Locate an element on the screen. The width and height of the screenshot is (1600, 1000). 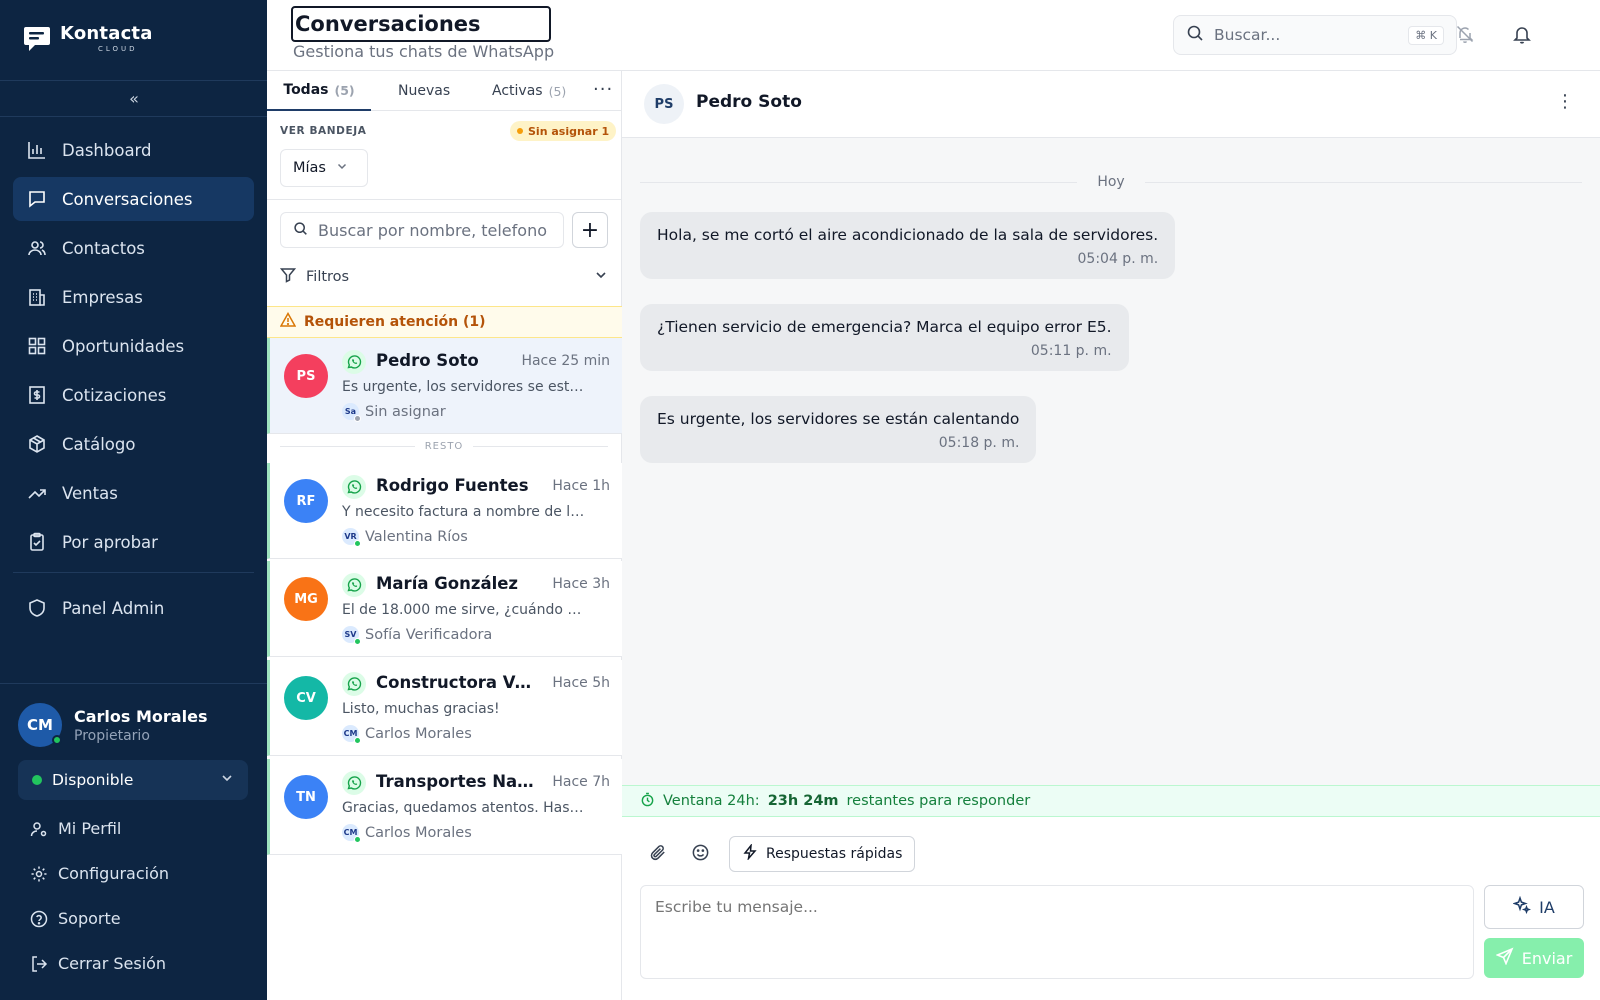
package-icon is located at coordinates (37, 444).